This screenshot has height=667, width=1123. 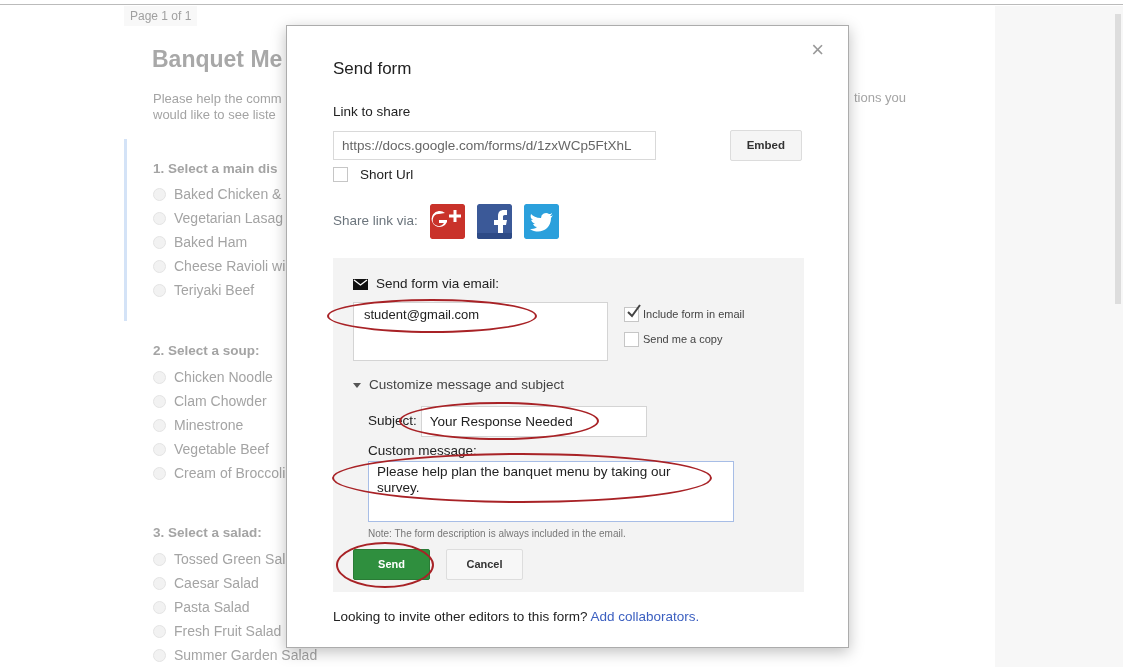 What do you see at coordinates (246, 655) in the screenshot?
I see `option-label: Summer Garden Salad` at bounding box center [246, 655].